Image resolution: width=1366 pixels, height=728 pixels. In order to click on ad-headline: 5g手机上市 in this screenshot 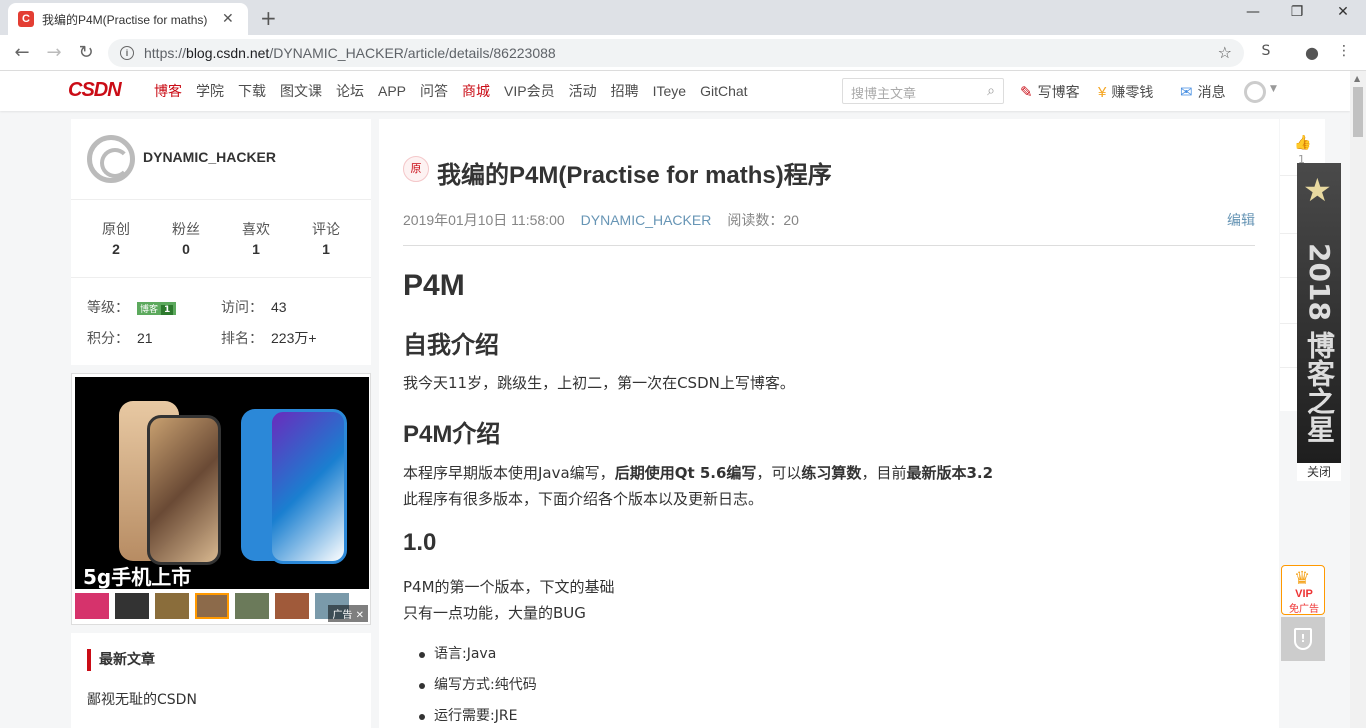, I will do `click(137, 577)`.